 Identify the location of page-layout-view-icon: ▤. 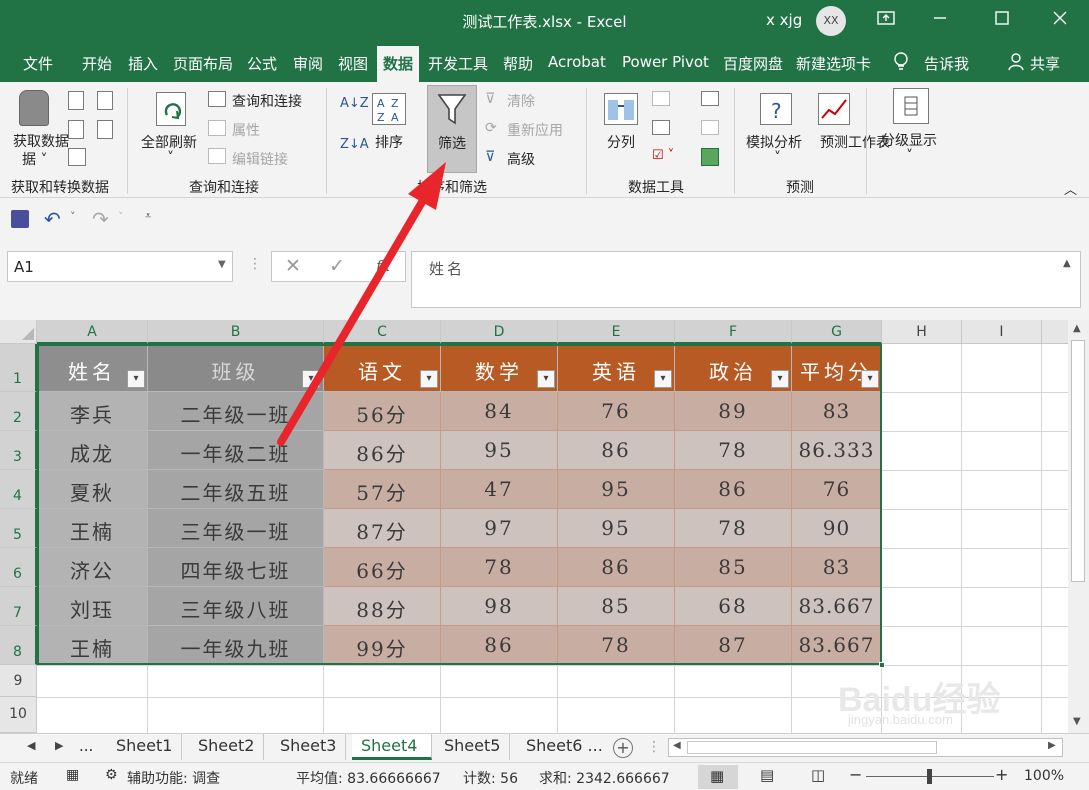
(767, 775).